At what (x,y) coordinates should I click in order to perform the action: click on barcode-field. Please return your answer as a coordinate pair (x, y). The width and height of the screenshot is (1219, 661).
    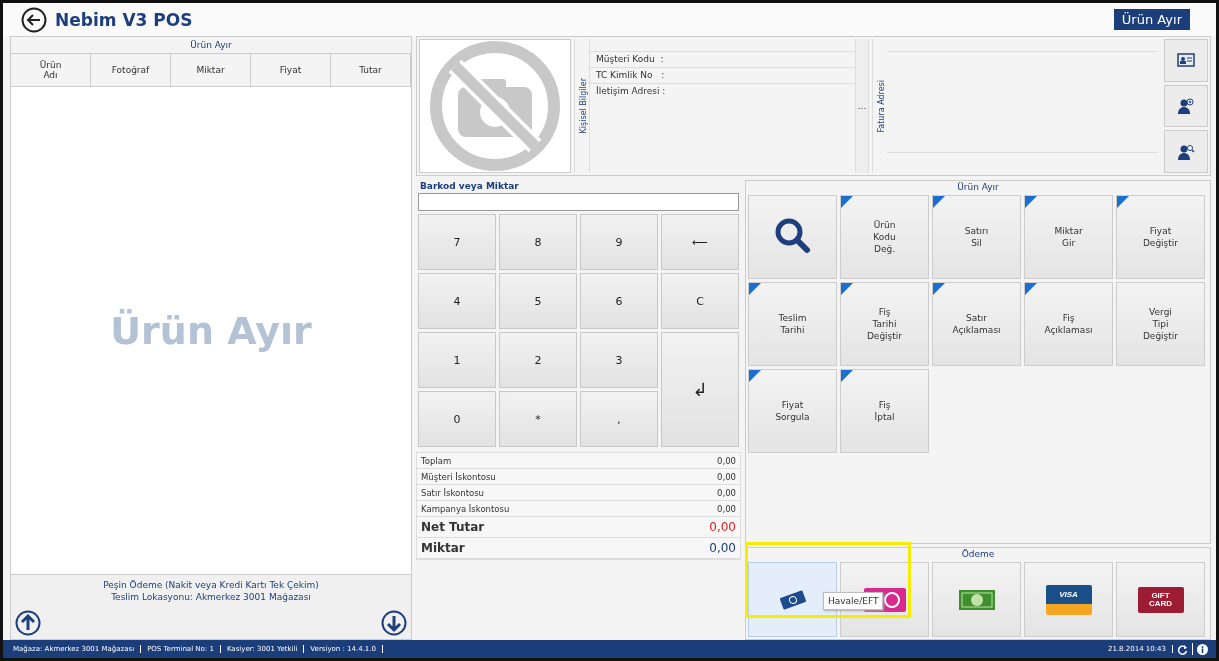
    Looking at the image, I should click on (578, 202).